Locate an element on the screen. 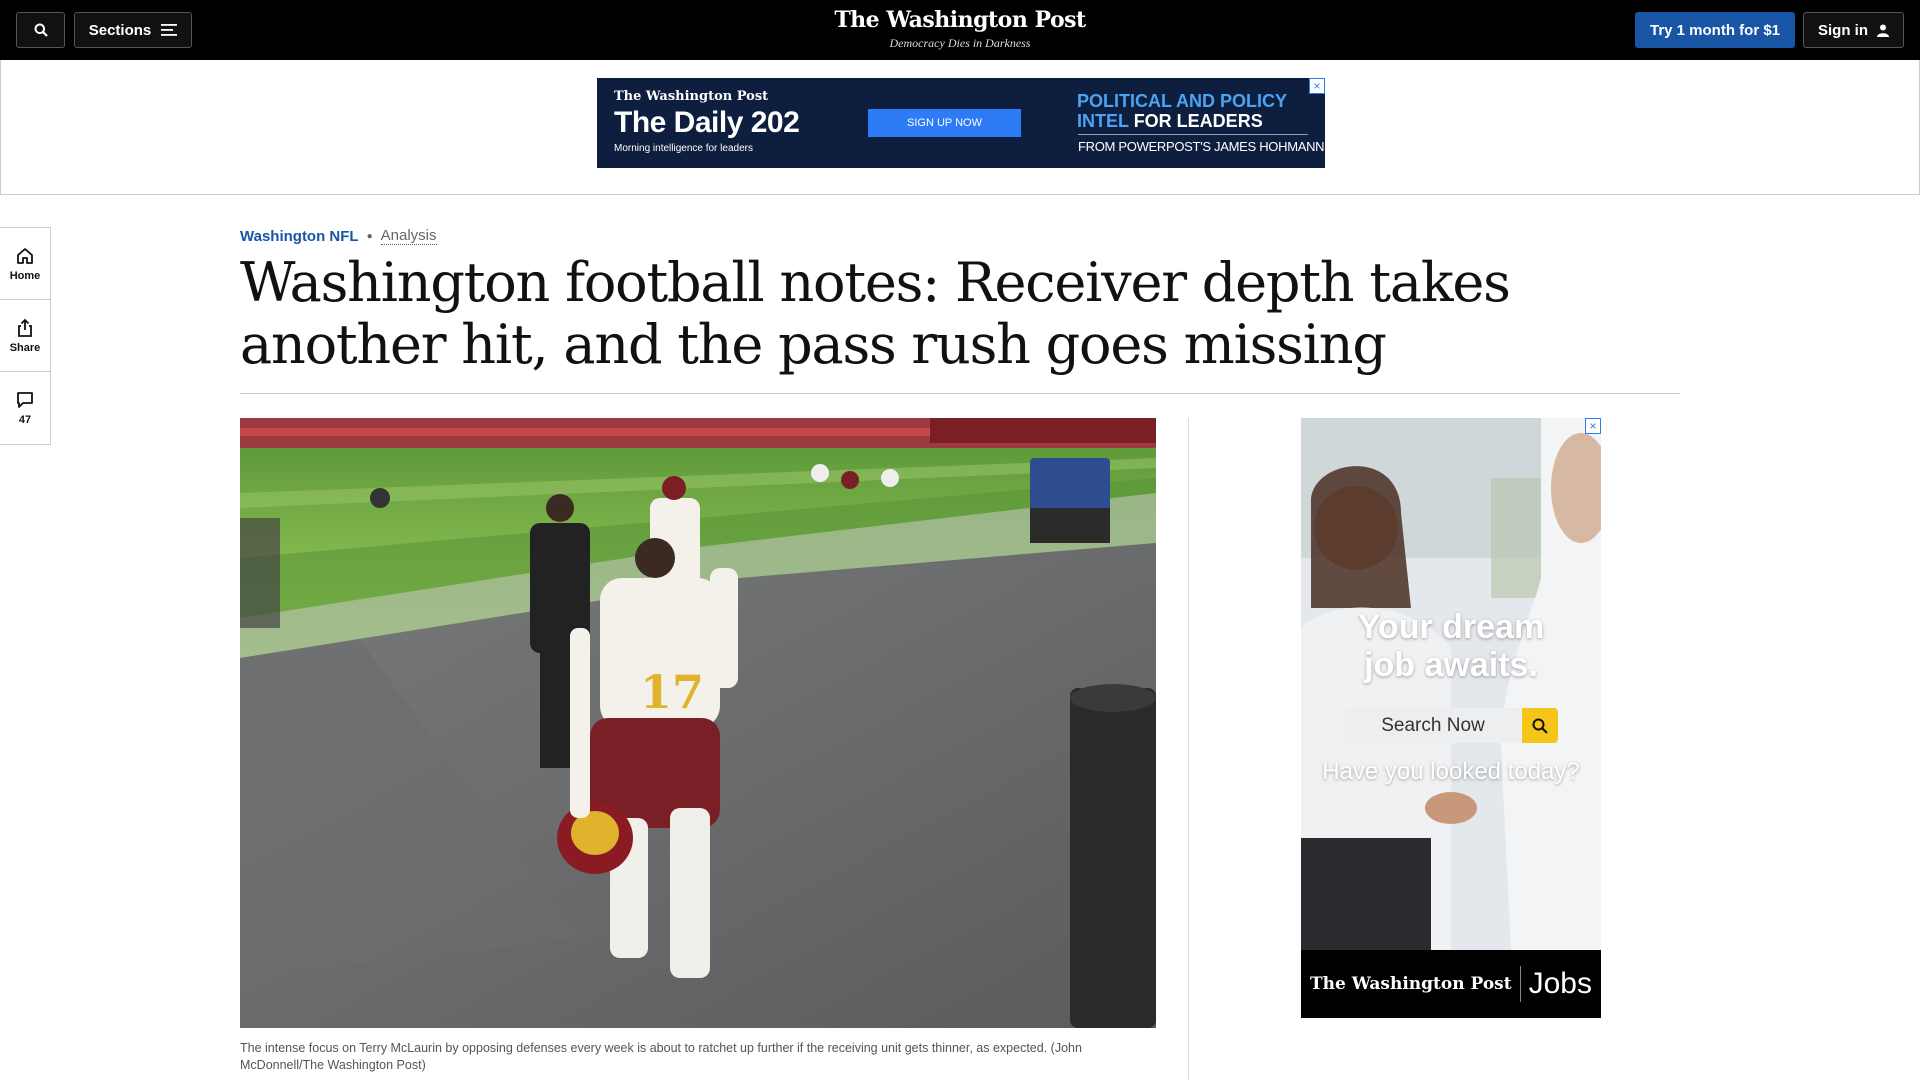 The width and height of the screenshot is (1920, 1080). rail-comments-button: 47 is located at coordinates (25, 408).